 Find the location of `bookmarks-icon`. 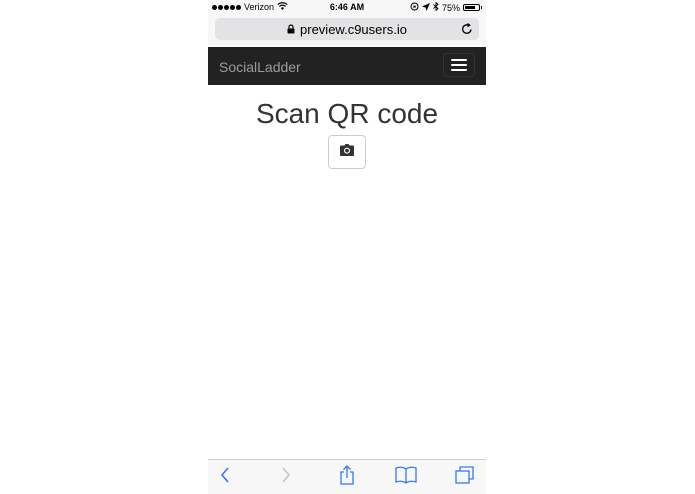

bookmarks-icon is located at coordinates (406, 477).